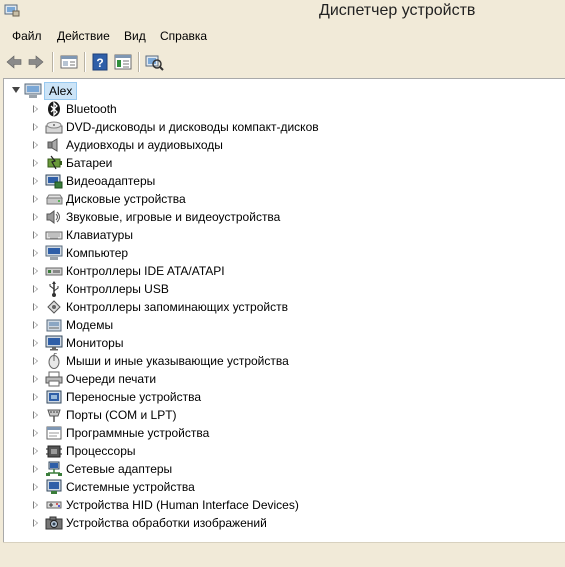 The height and width of the screenshot is (567, 565). I want to click on battery-icon, so click(54, 162).